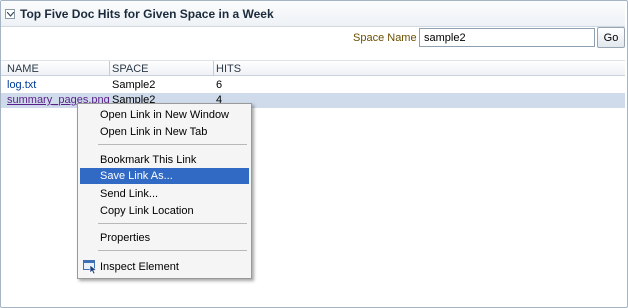 Image resolution: width=628 pixels, height=308 pixels. What do you see at coordinates (164, 160) in the screenshot?
I see `menu-item-bookmark-link: Bookmark This Link` at bounding box center [164, 160].